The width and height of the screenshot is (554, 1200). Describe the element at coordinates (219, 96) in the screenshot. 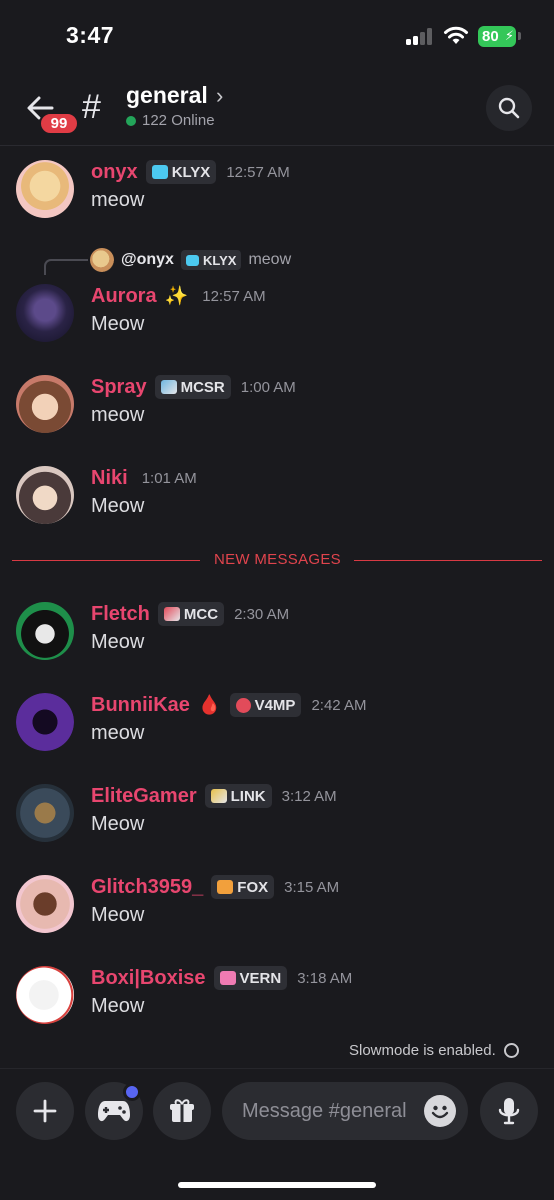

I see `chevron-right-icon: ›` at that location.